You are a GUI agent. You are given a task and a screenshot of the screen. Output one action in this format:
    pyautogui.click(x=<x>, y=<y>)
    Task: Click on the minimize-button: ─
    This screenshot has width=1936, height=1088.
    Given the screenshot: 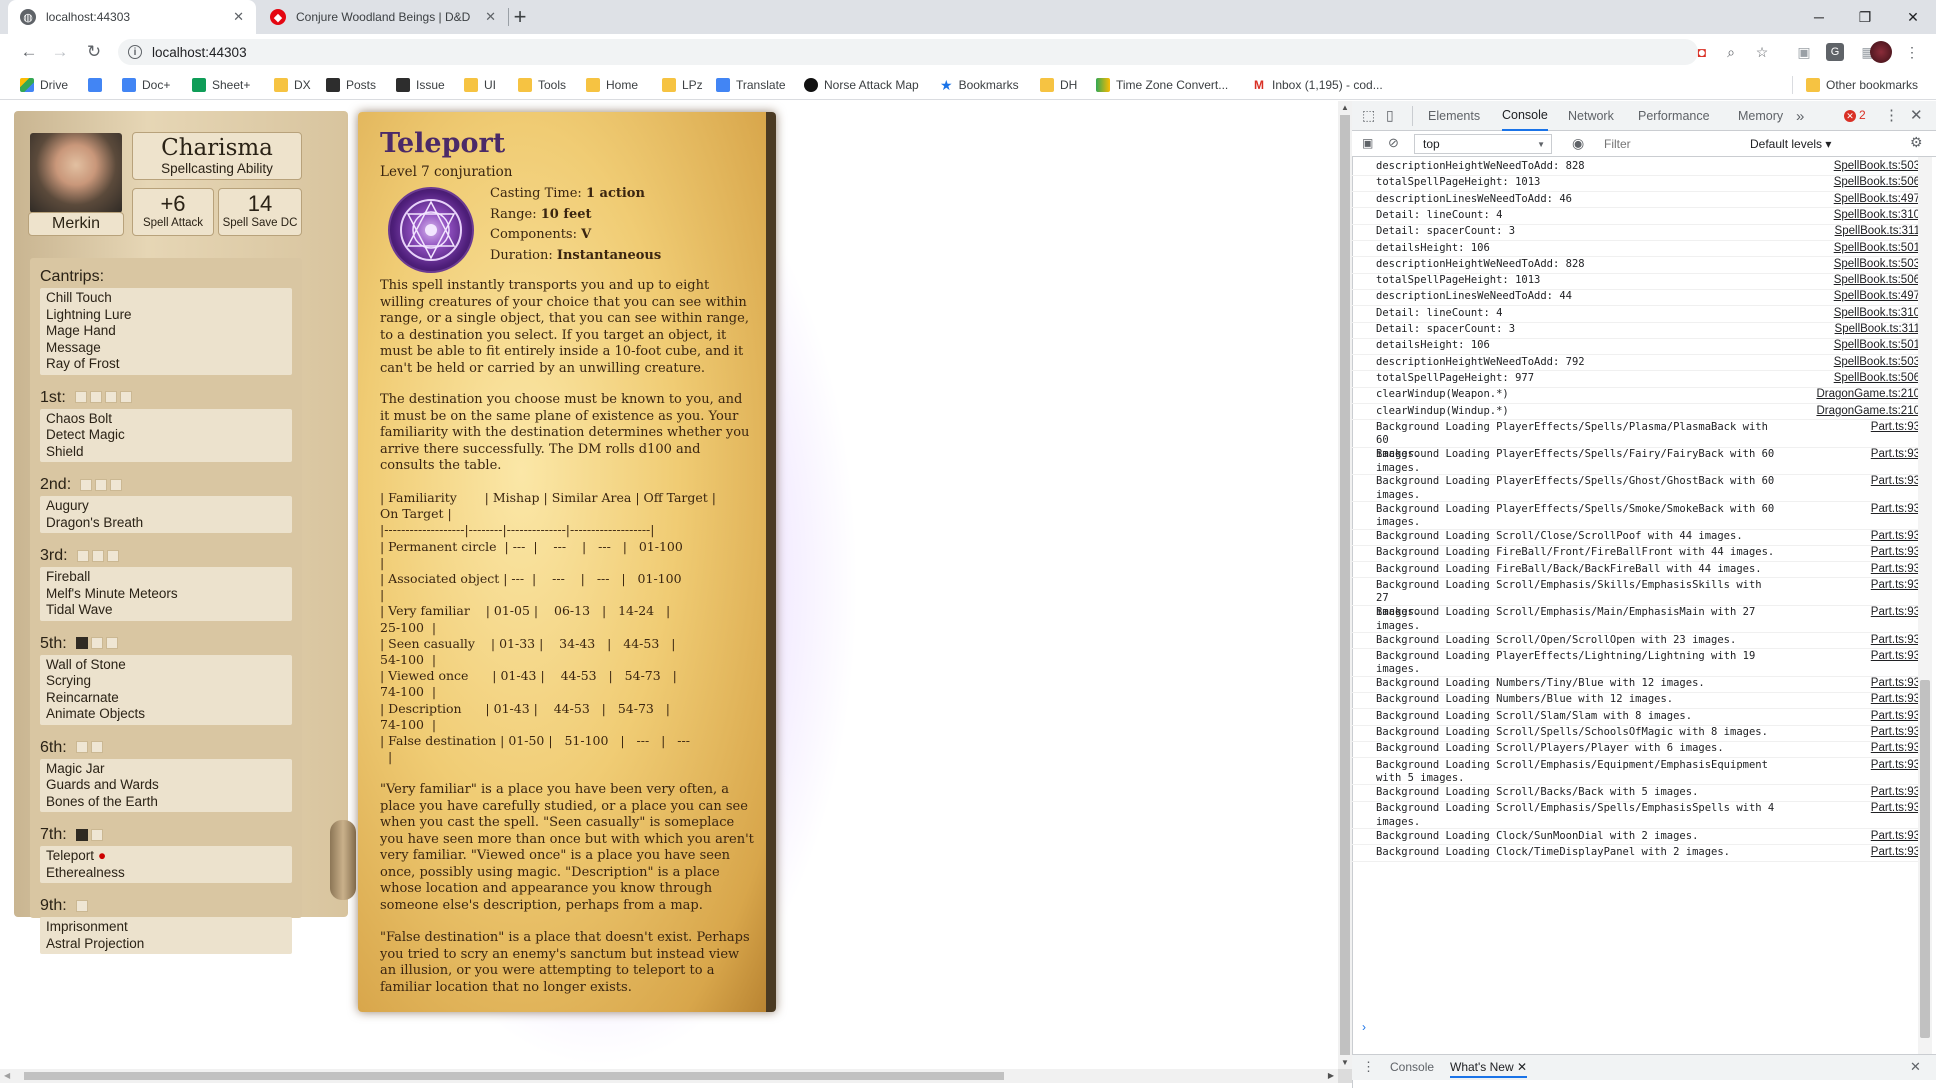 What is the action you would take?
    pyautogui.click(x=1819, y=17)
    